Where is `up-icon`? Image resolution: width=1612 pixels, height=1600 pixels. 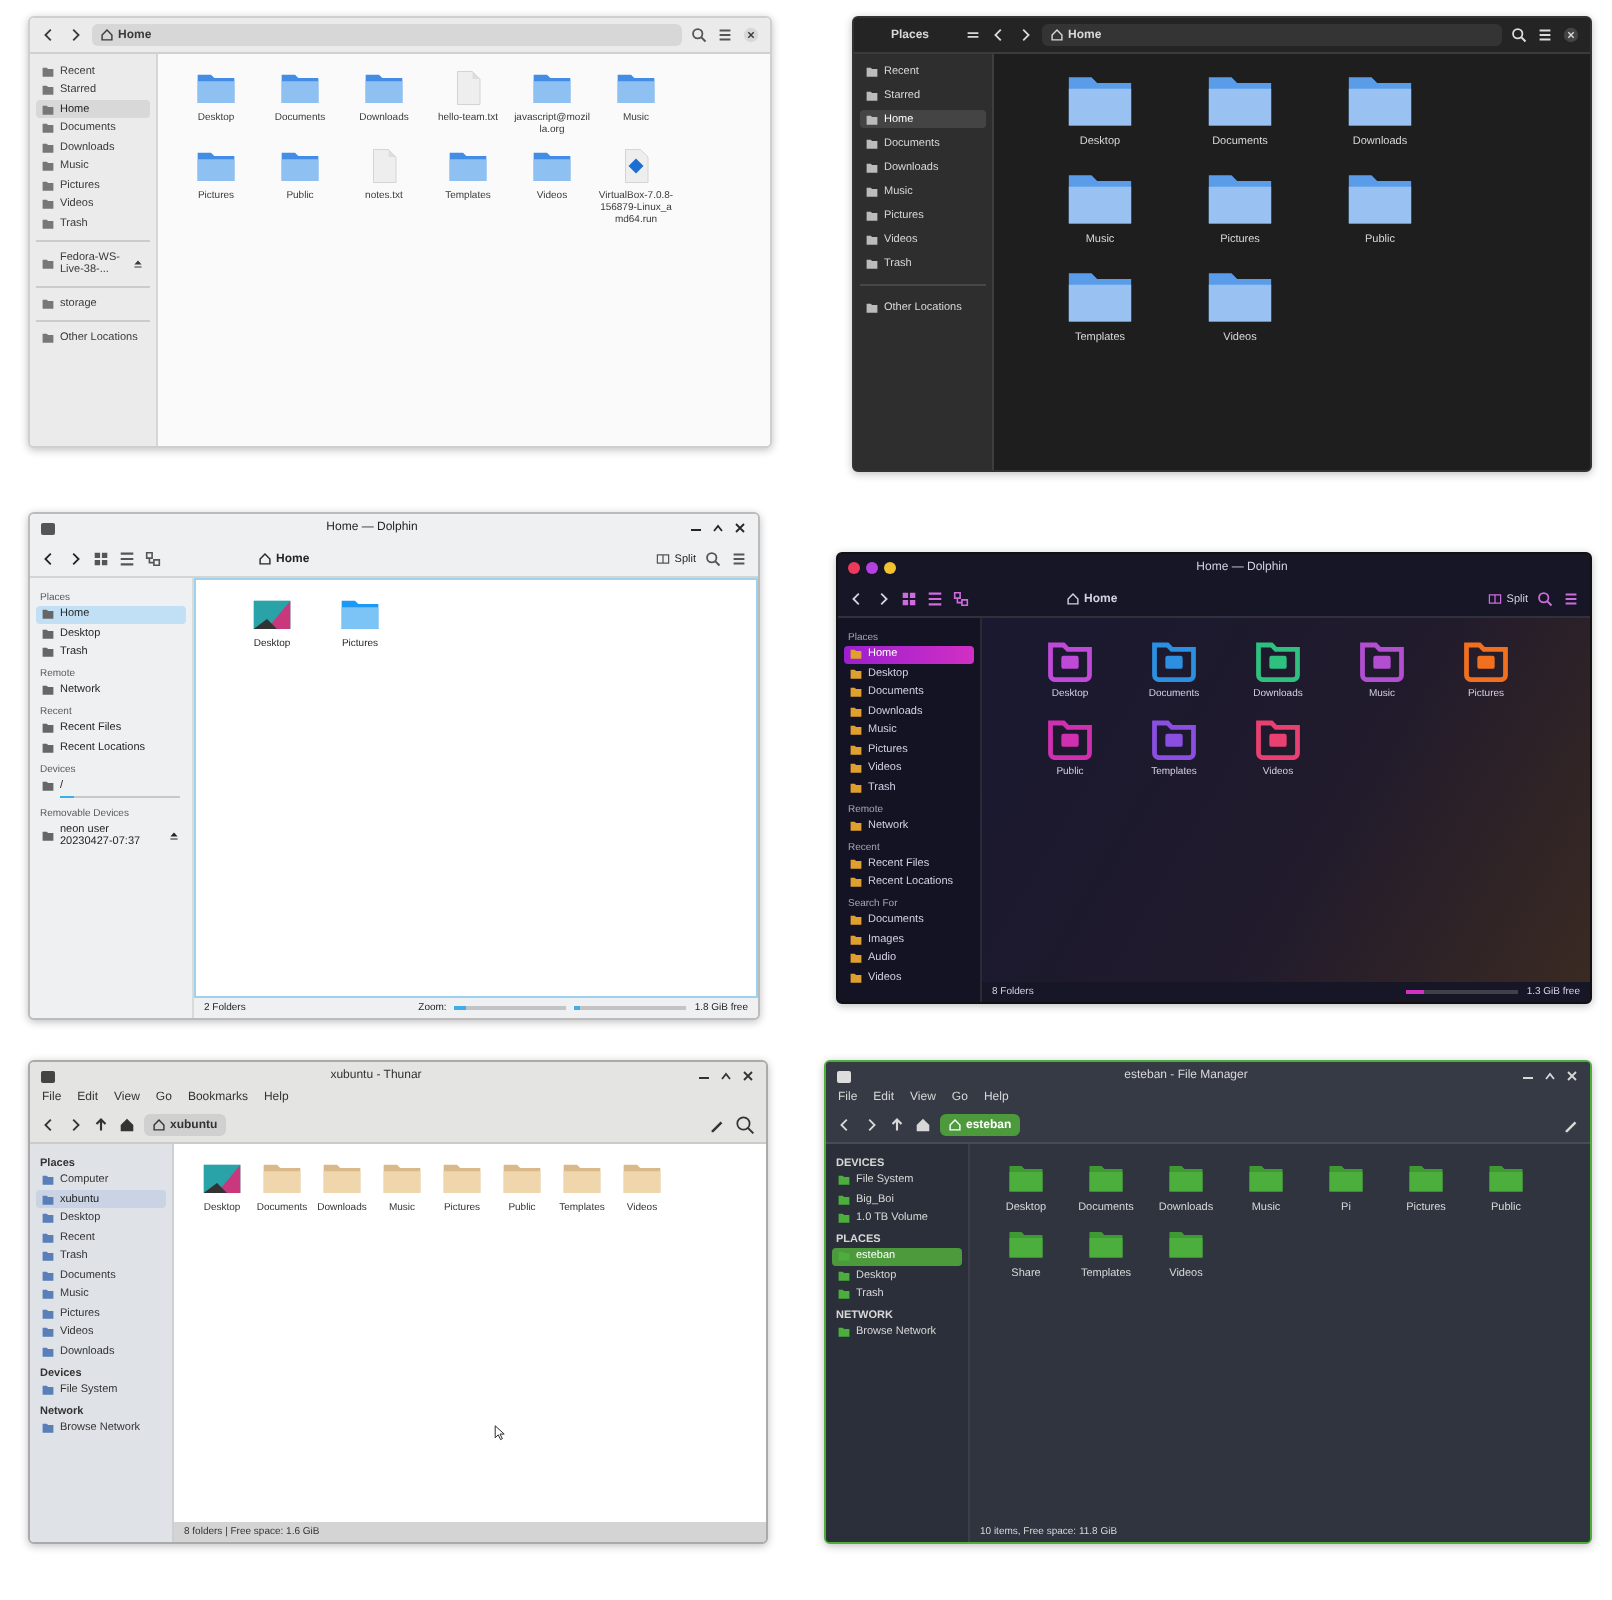
up-icon is located at coordinates (101, 1125).